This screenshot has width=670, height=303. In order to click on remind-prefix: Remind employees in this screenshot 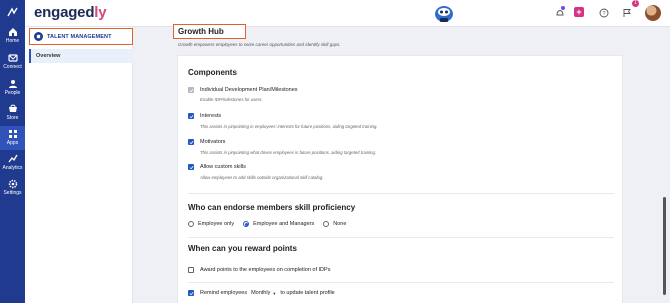, I will do `click(224, 293)`.